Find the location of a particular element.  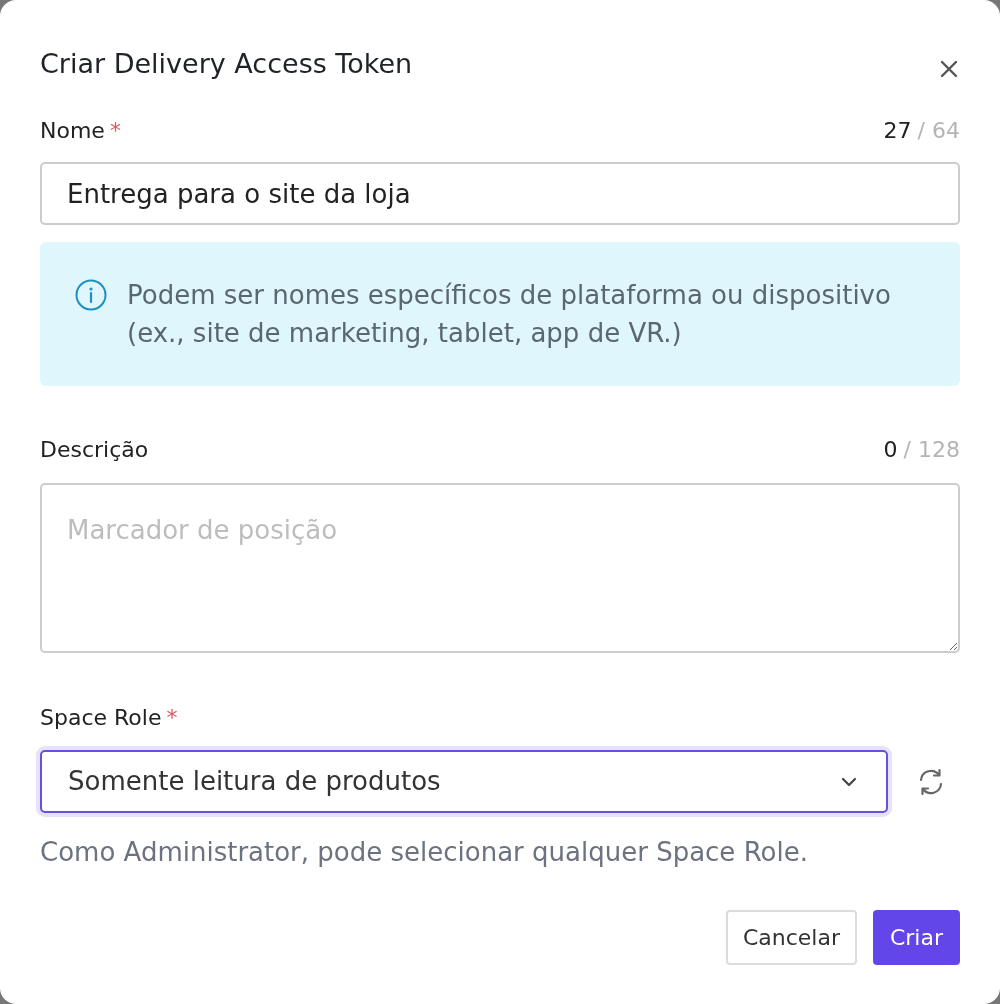

close-icon is located at coordinates (949, 69).